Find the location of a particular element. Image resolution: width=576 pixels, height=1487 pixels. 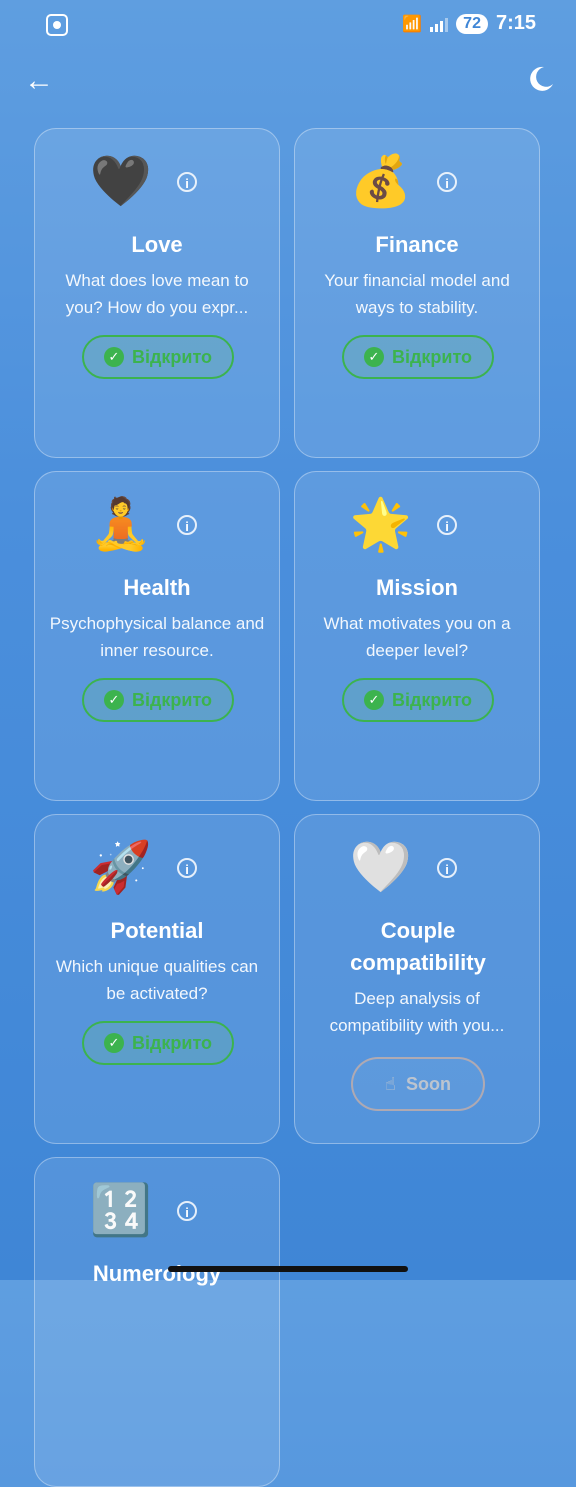

clock: 7:15 is located at coordinates (515, 23).